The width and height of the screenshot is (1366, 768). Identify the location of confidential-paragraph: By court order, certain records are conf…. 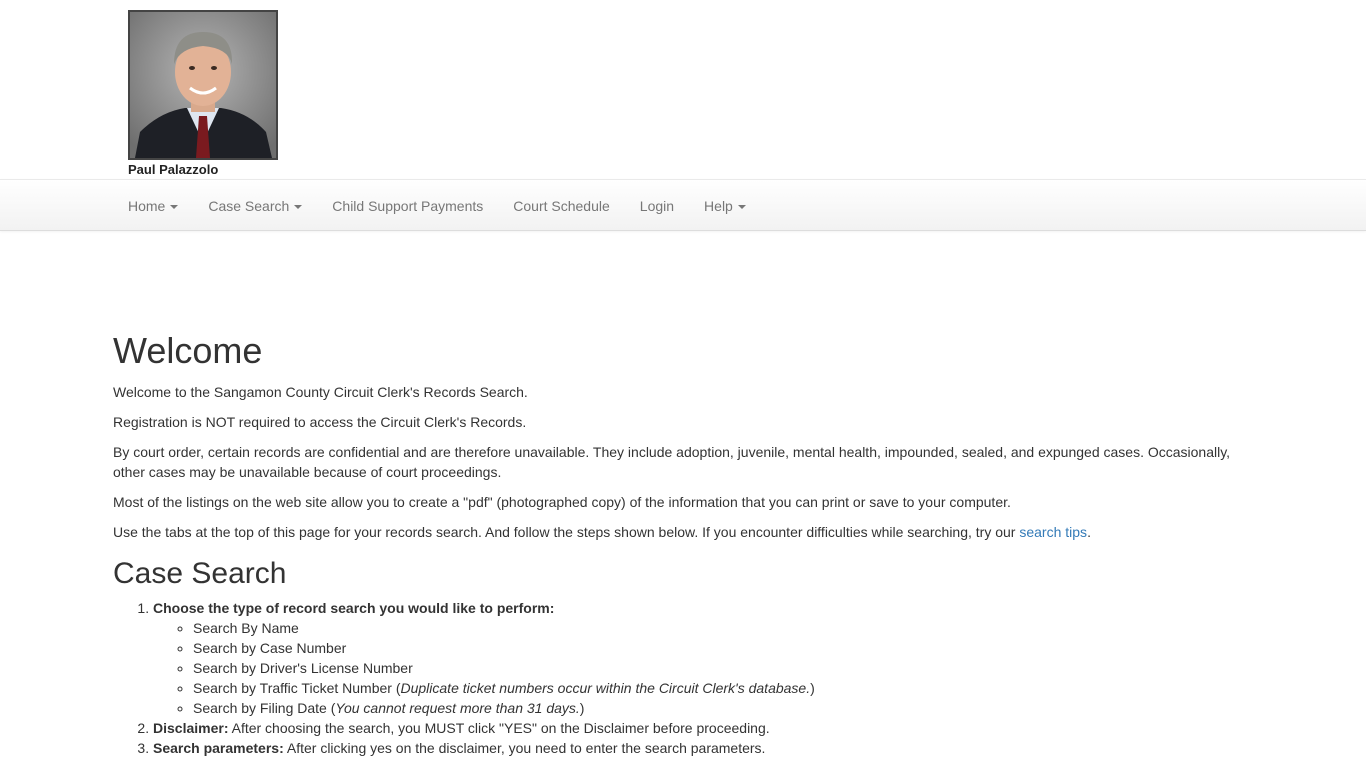
(672, 462).